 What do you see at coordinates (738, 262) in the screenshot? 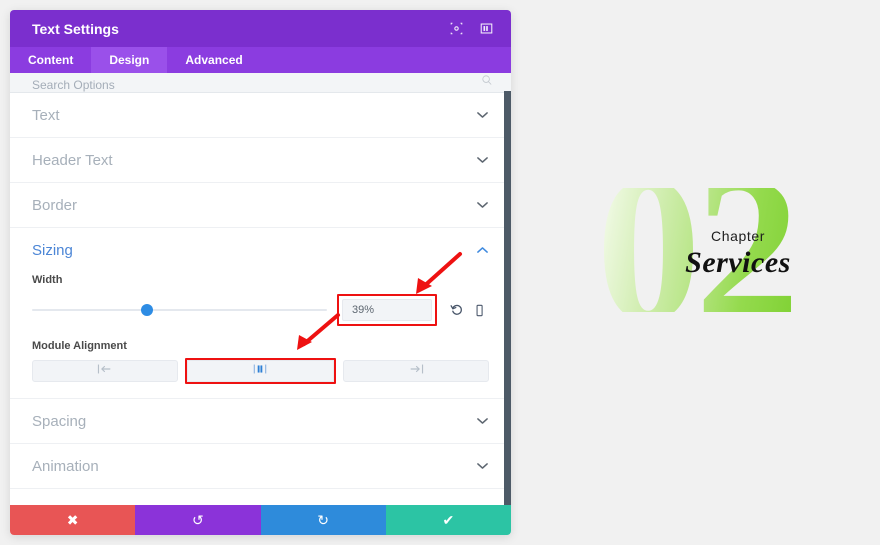
I see `chapter-title: Services` at bounding box center [738, 262].